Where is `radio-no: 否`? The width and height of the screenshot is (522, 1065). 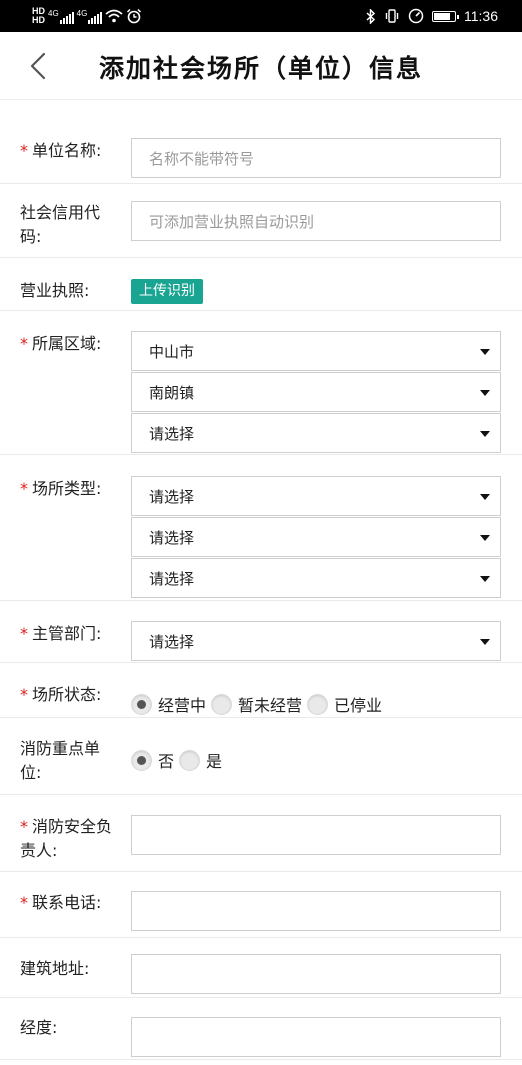
radio-no: 否 is located at coordinates (152, 760).